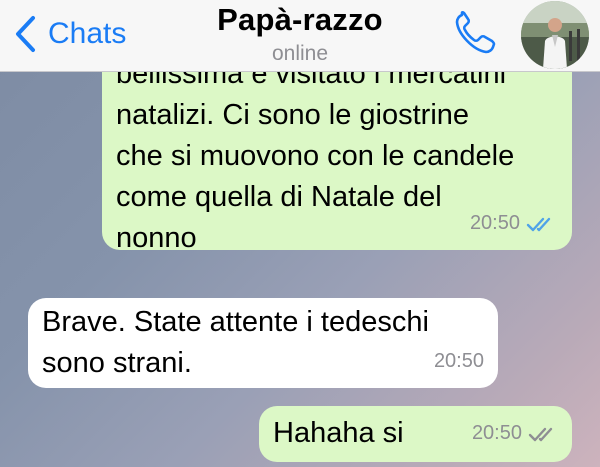 This screenshot has height=467, width=600. What do you see at coordinates (538, 224) in the screenshot?
I see `double-check-read-icon` at bounding box center [538, 224].